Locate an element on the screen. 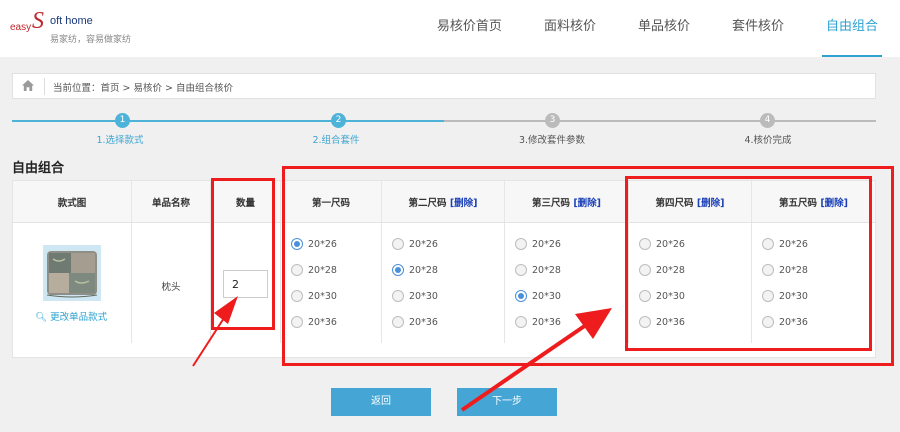 The width and height of the screenshot is (900, 432). arrow-head-sizes is located at coordinates (593, 323).